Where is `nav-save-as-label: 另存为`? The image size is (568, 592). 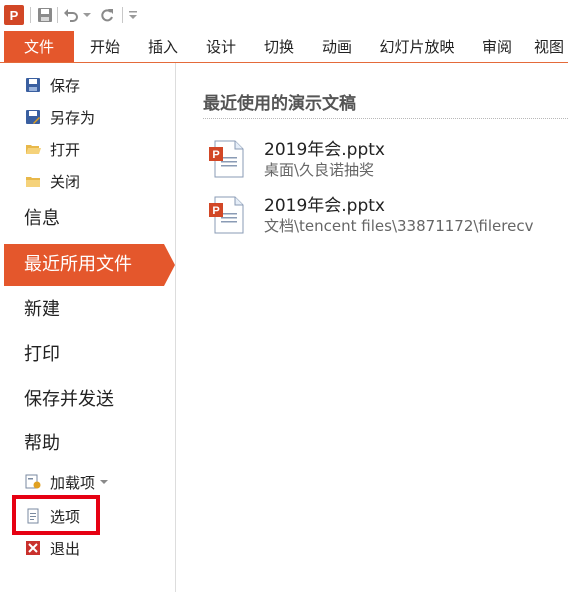
nav-save-as-label: 另存为 is located at coordinates (73, 117).